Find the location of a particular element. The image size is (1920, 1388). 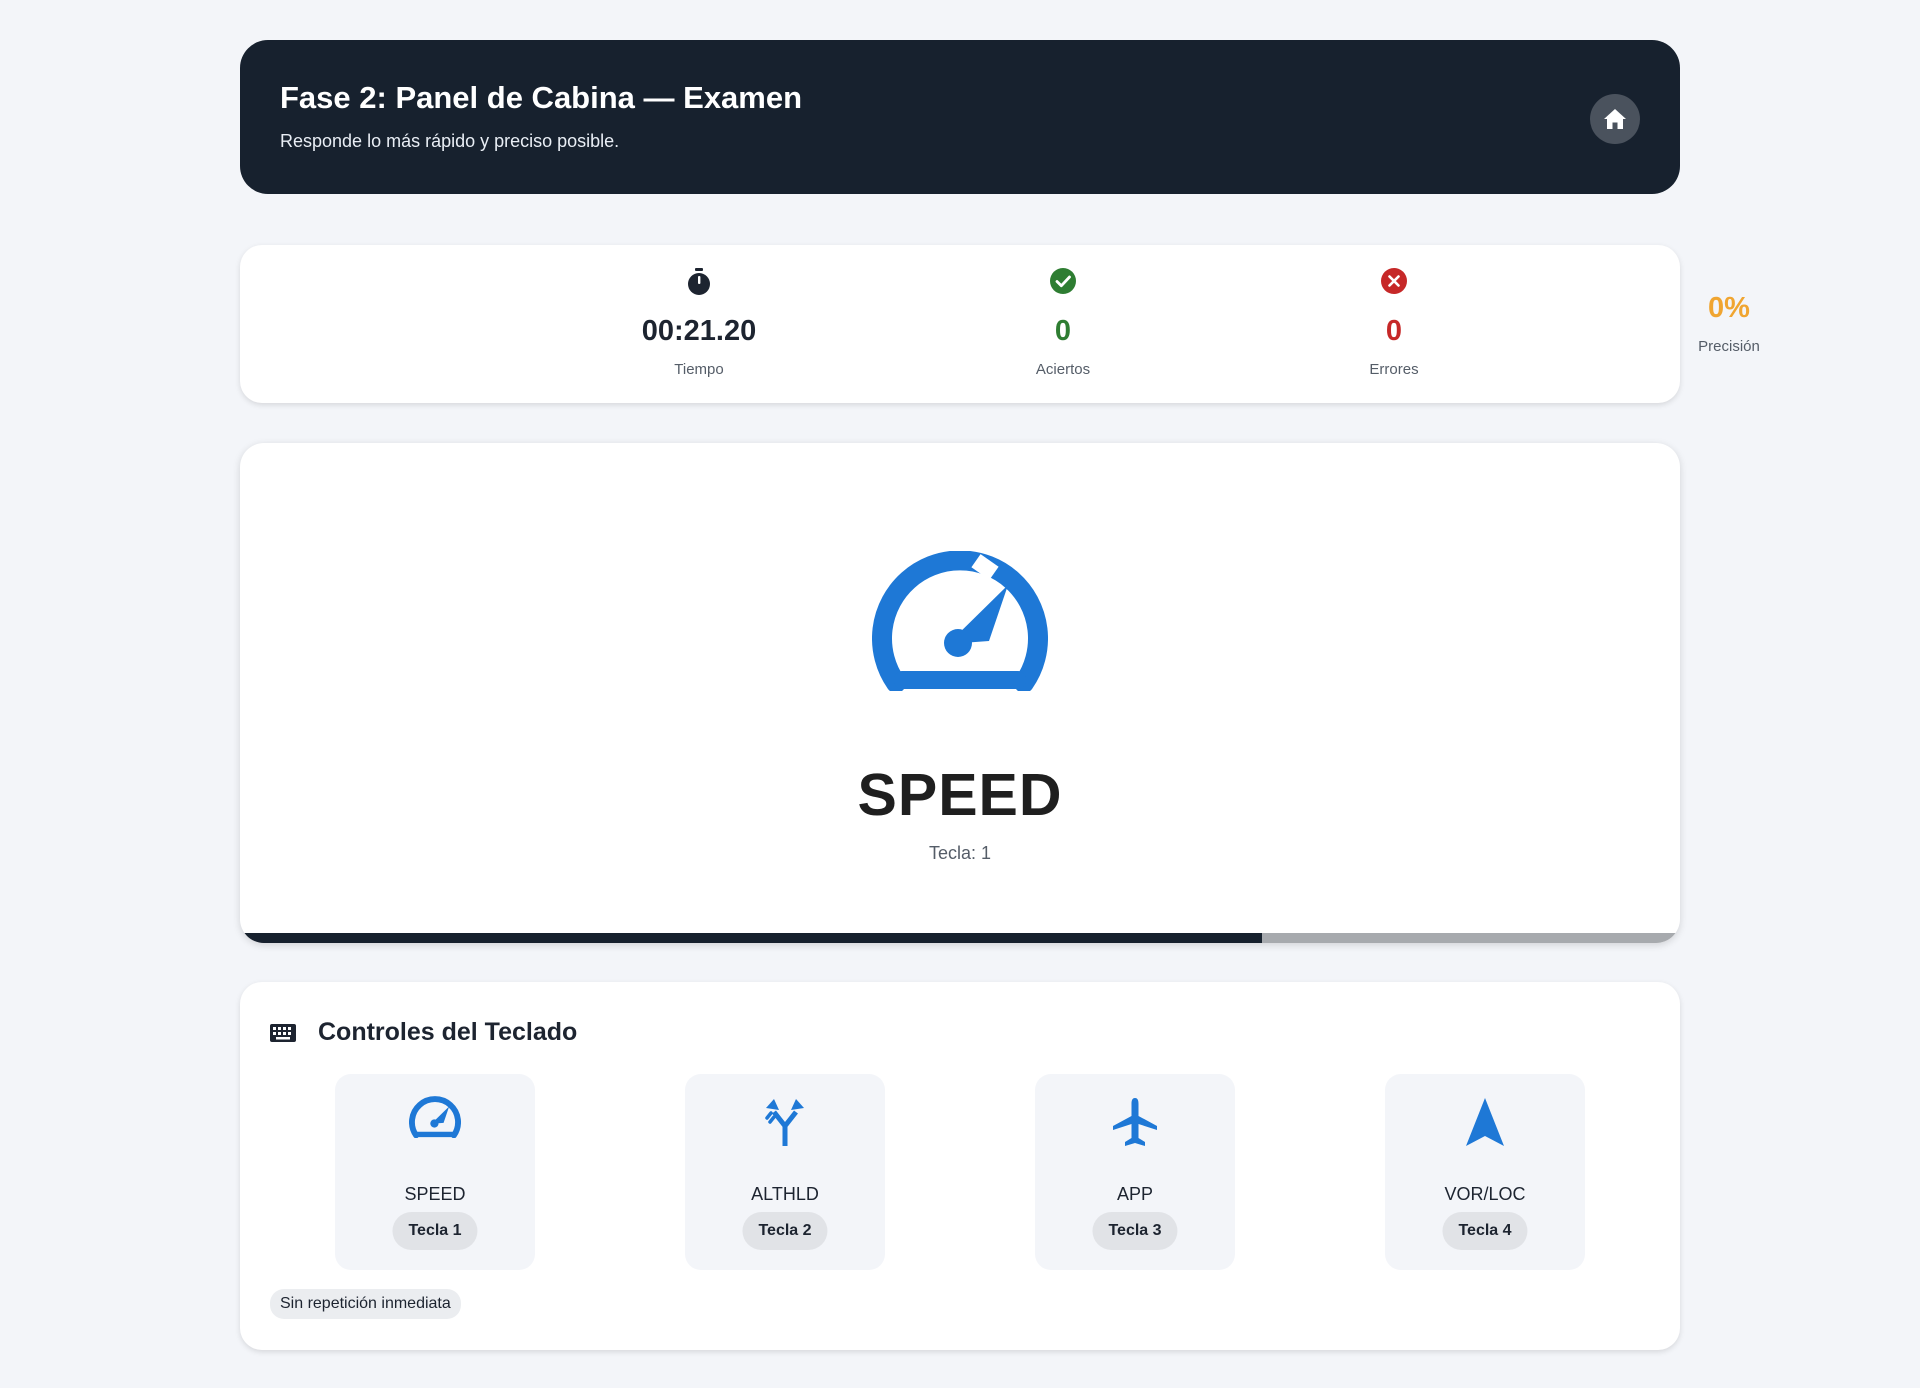

key-name: SPEED is located at coordinates (435, 1194).